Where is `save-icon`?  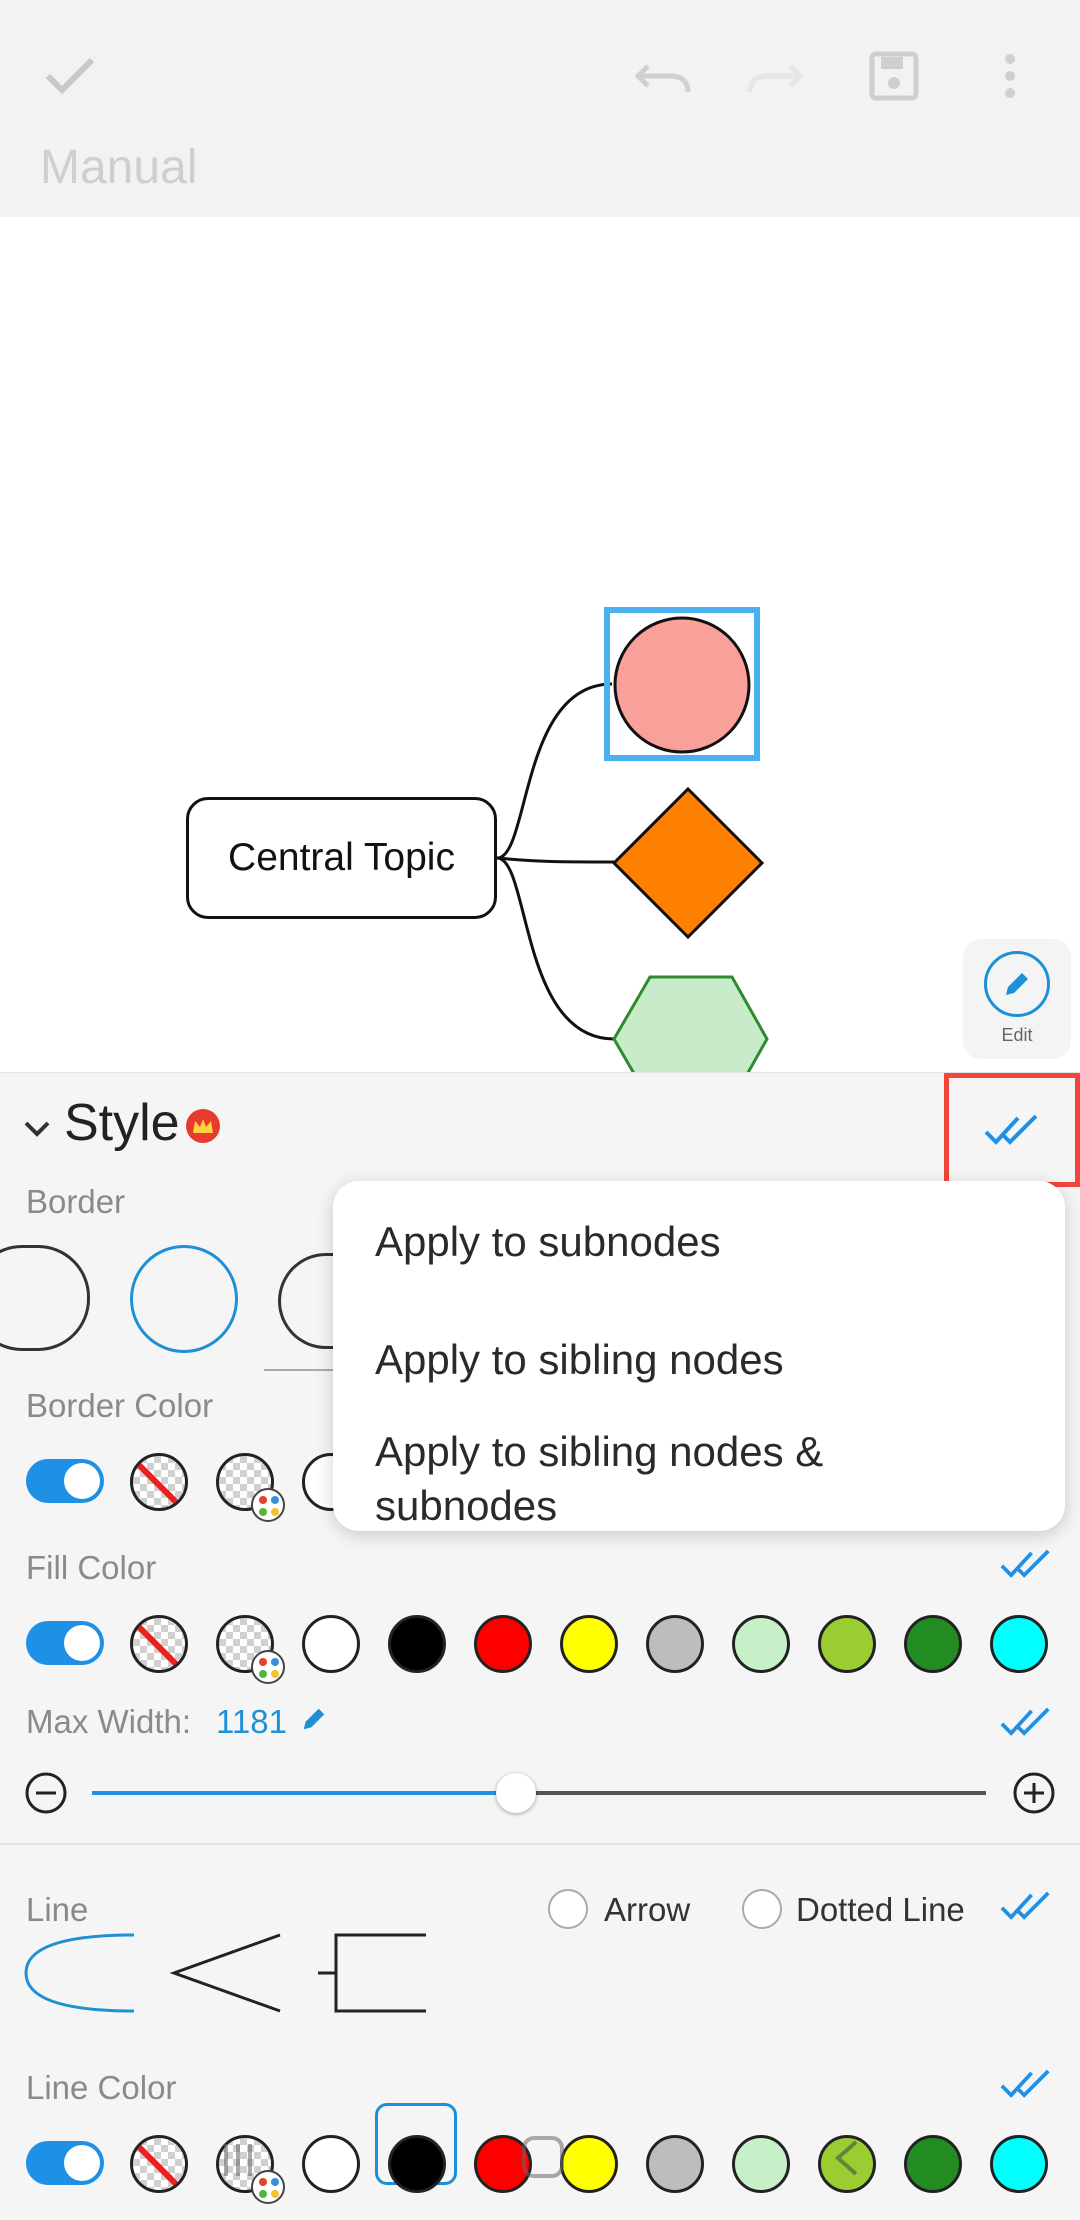
save-icon is located at coordinates (894, 76).